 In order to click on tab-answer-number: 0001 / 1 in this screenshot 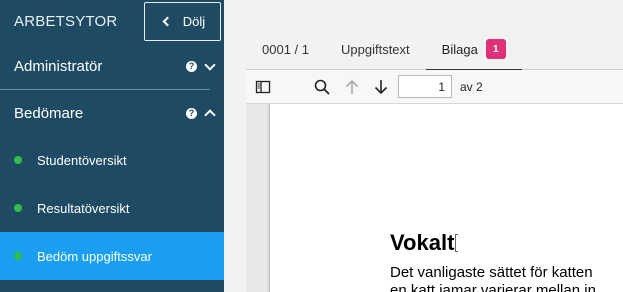, I will do `click(285, 49)`.